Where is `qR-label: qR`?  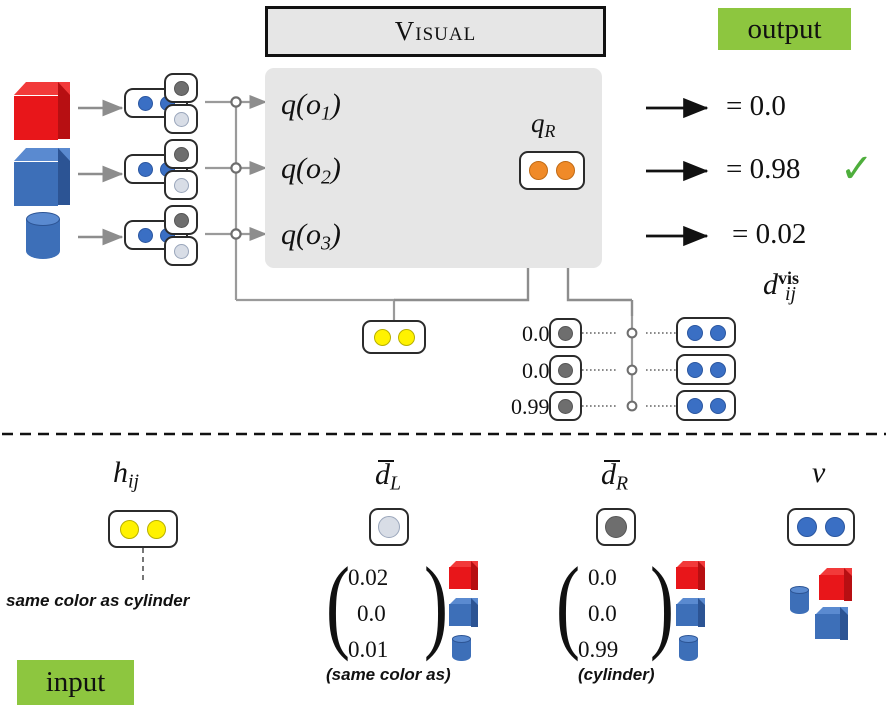
qR-label: qR is located at coordinates (543, 124).